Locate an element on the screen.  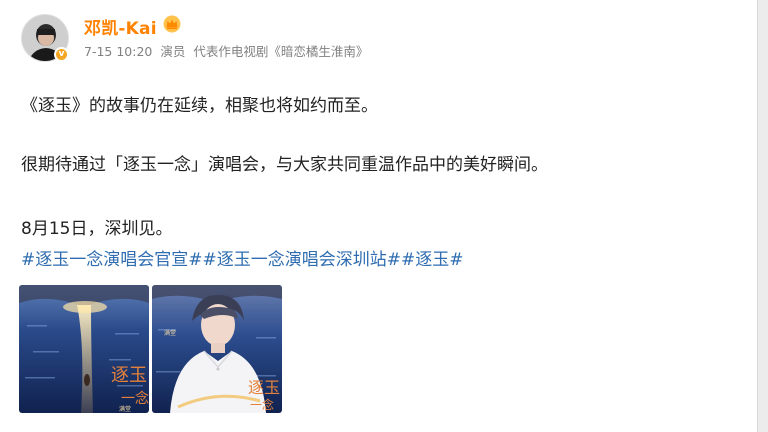
poster-2-title: 逐玉 is located at coordinates (264, 387).